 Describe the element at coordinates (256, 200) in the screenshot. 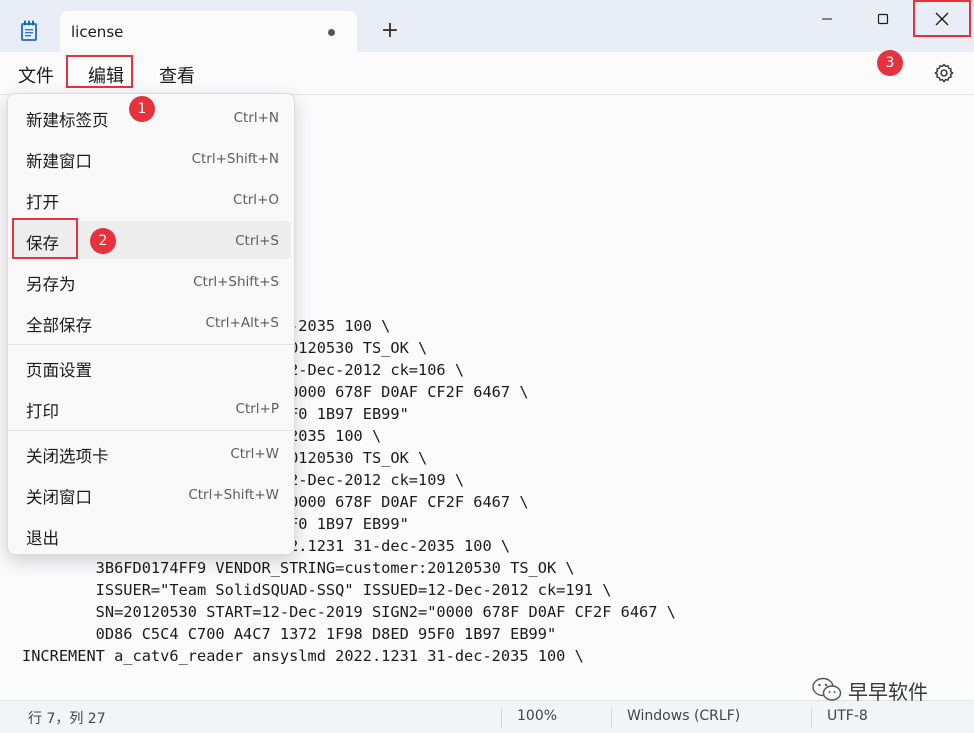

I see `menu-item-shortcut: Ctrl+O` at that location.